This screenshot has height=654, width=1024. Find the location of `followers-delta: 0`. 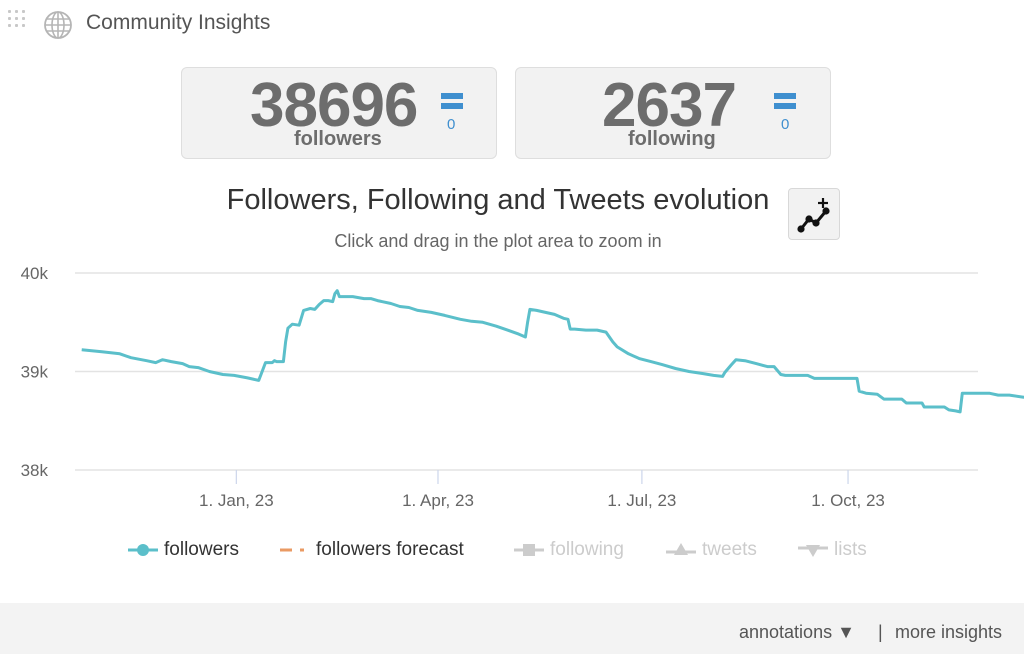

followers-delta: 0 is located at coordinates (451, 124).